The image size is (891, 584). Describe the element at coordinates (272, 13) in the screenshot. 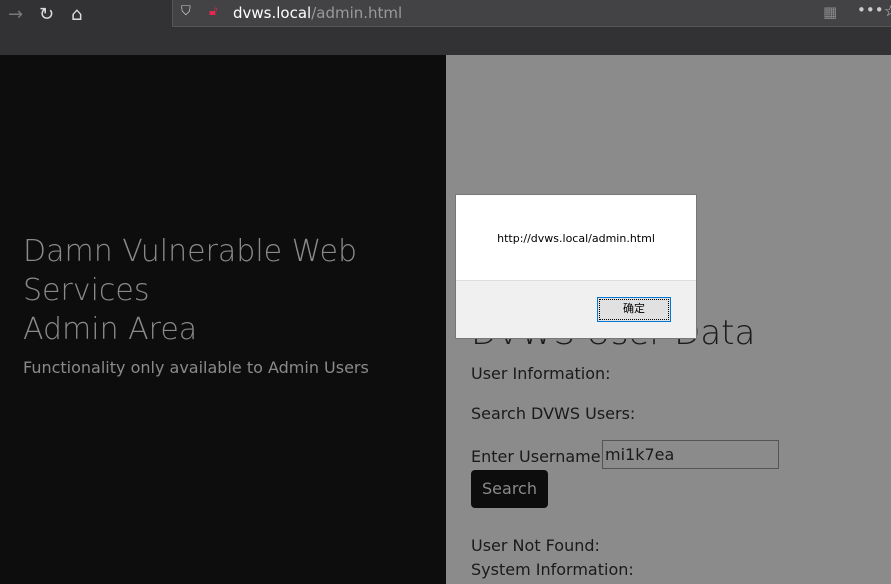

I see `url-host: dvws.local` at that location.